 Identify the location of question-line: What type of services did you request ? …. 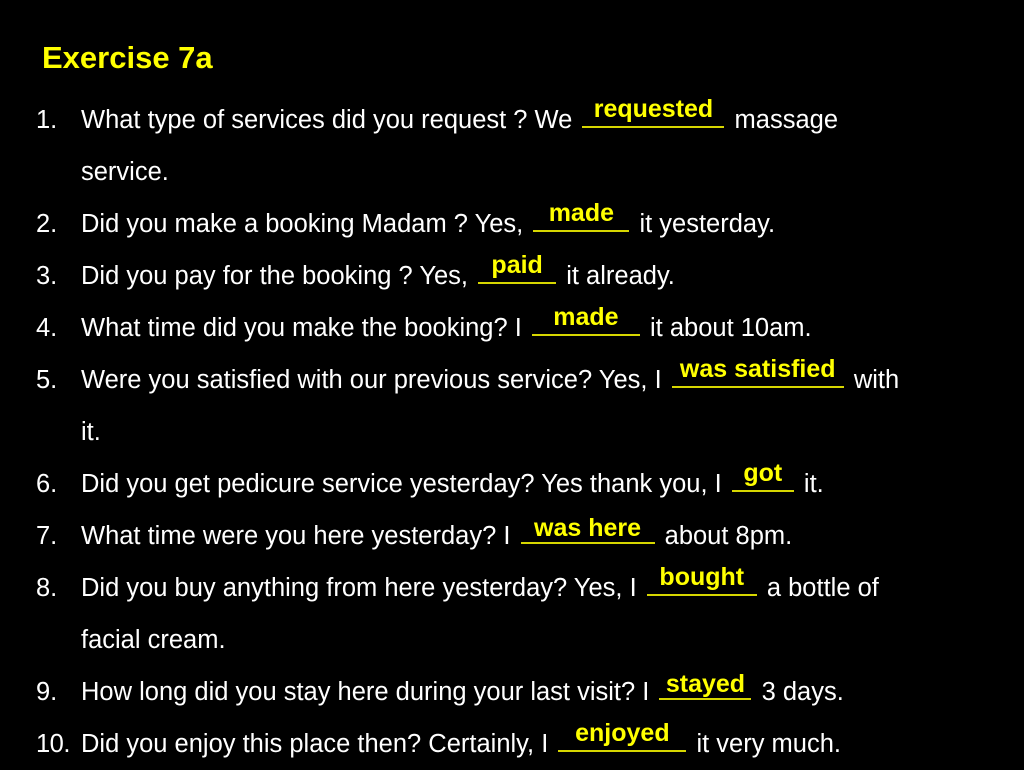
(538, 120).